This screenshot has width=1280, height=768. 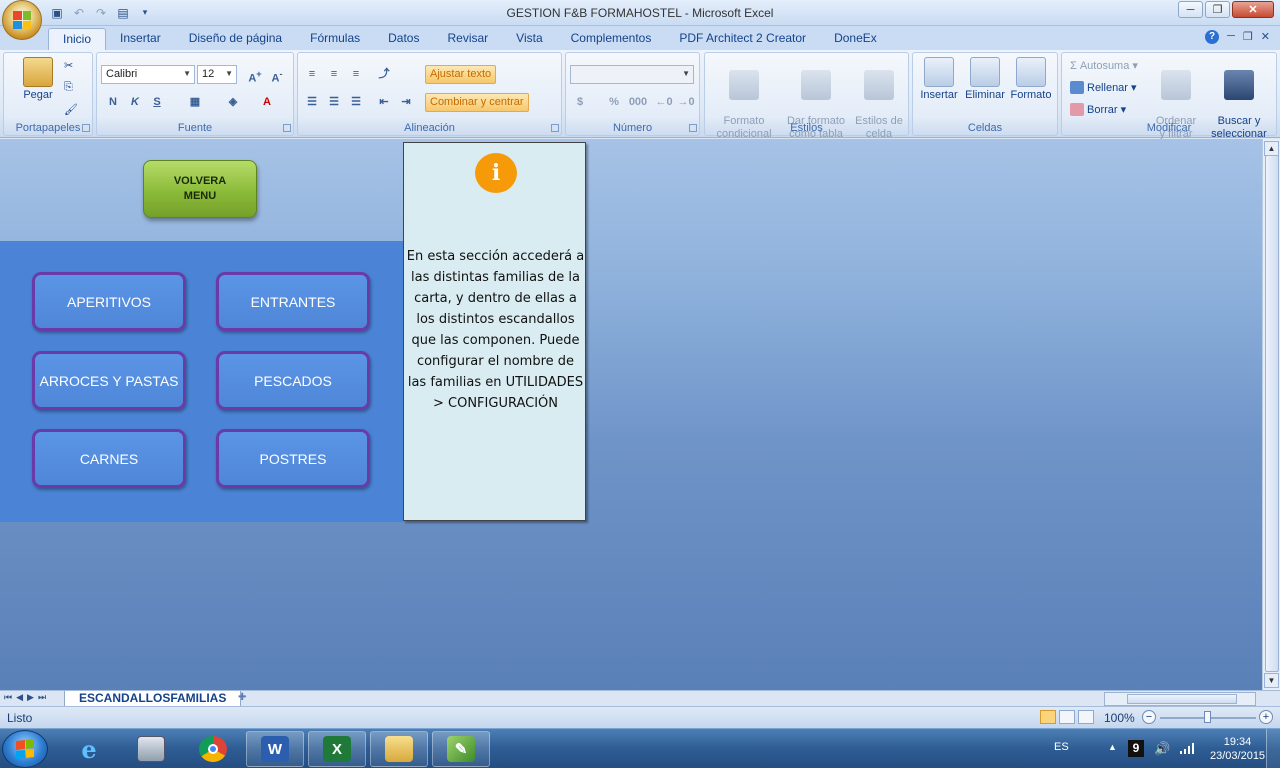 What do you see at coordinates (109, 380) in the screenshot?
I see `family-button-arroces-pastas: ARROCES Y PASTAS` at bounding box center [109, 380].